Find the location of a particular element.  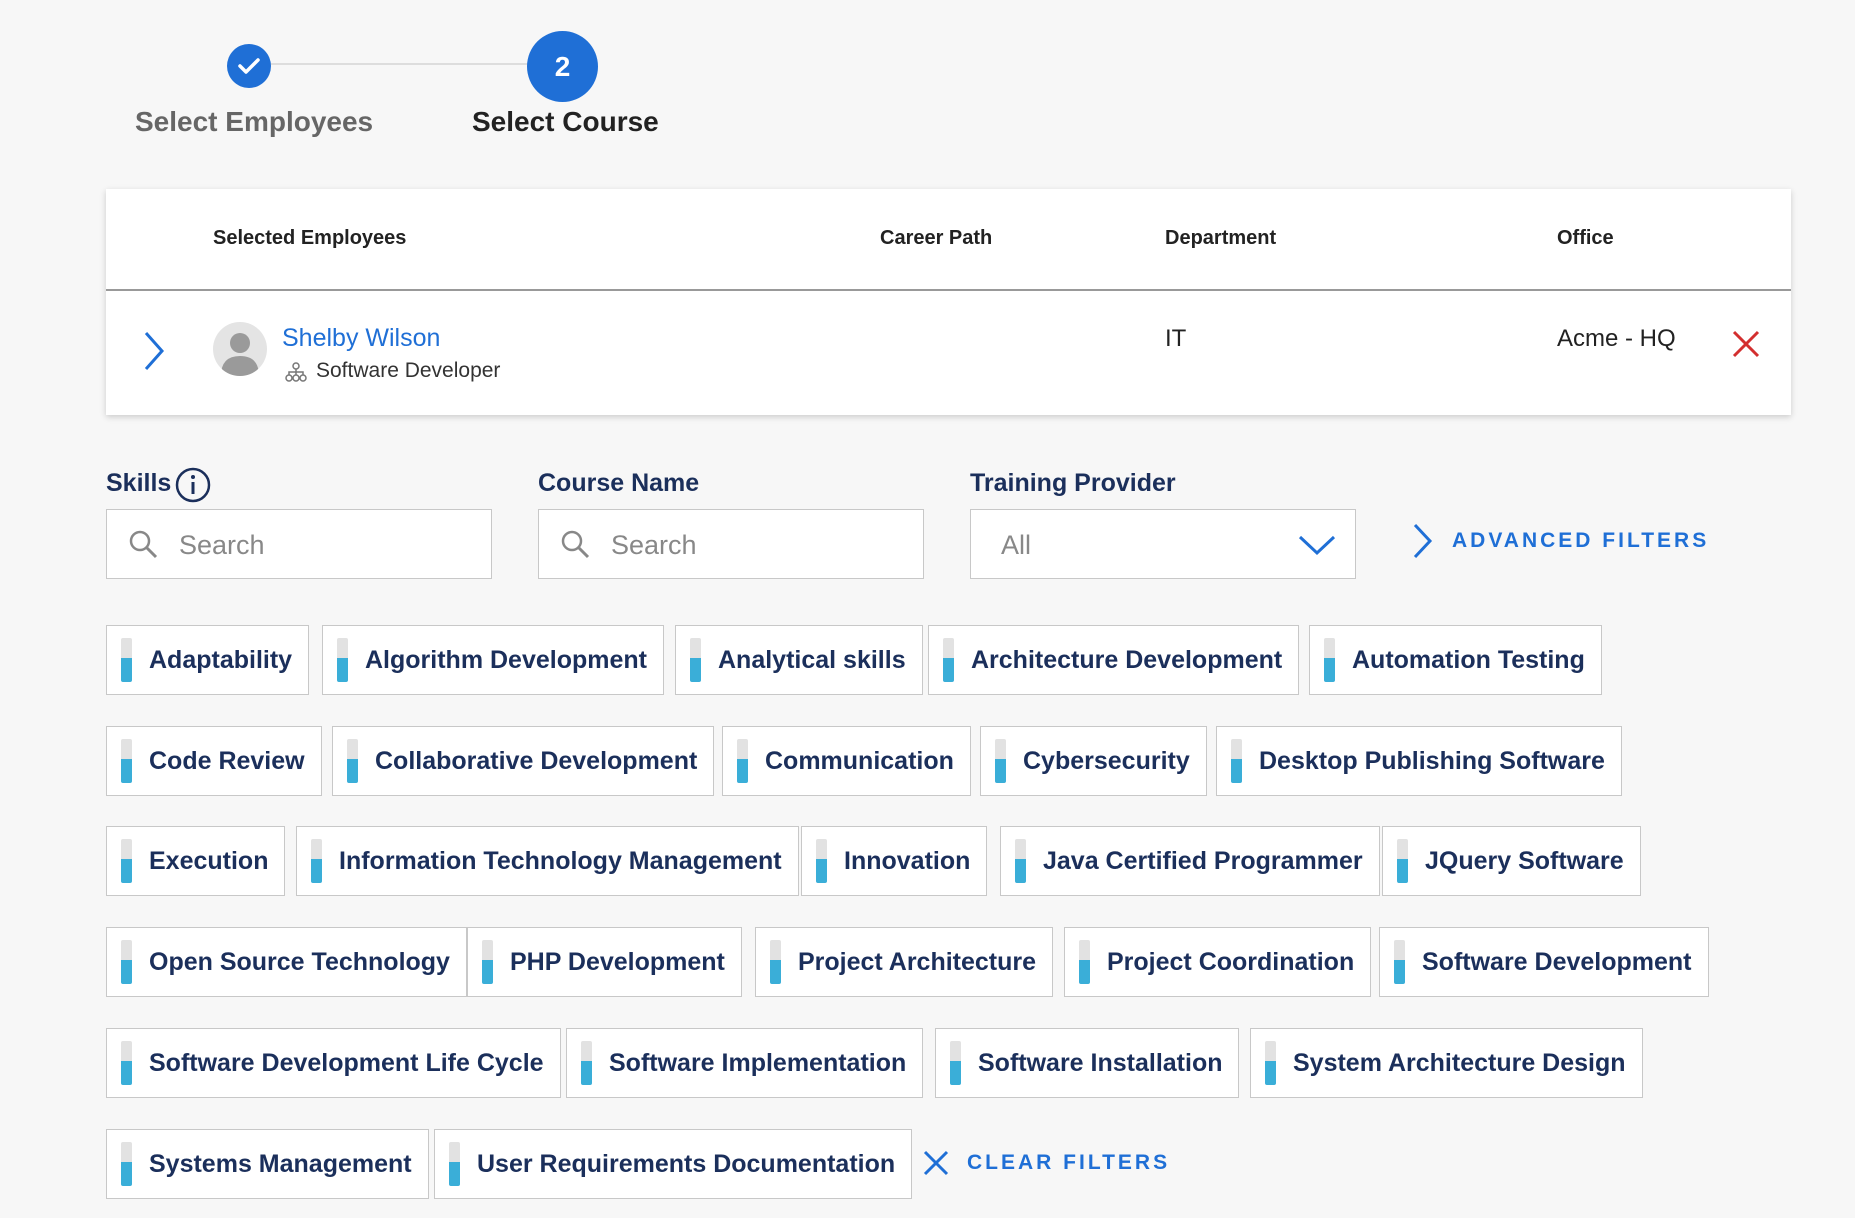

skill-chip: Project Coordination is located at coordinates (1218, 962).